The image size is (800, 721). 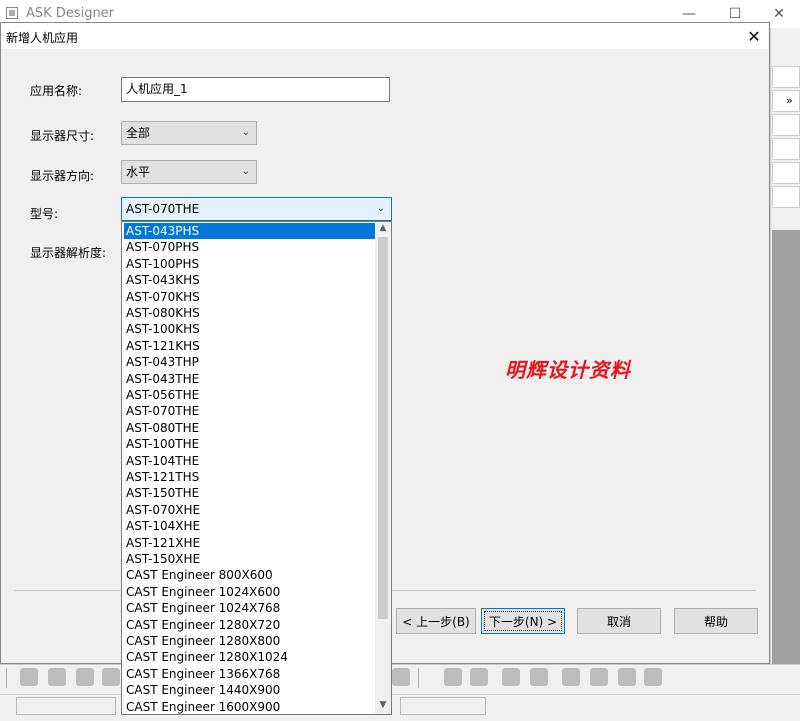 I want to click on model-option: CAST Engineer 800X600, so click(x=251, y=575).